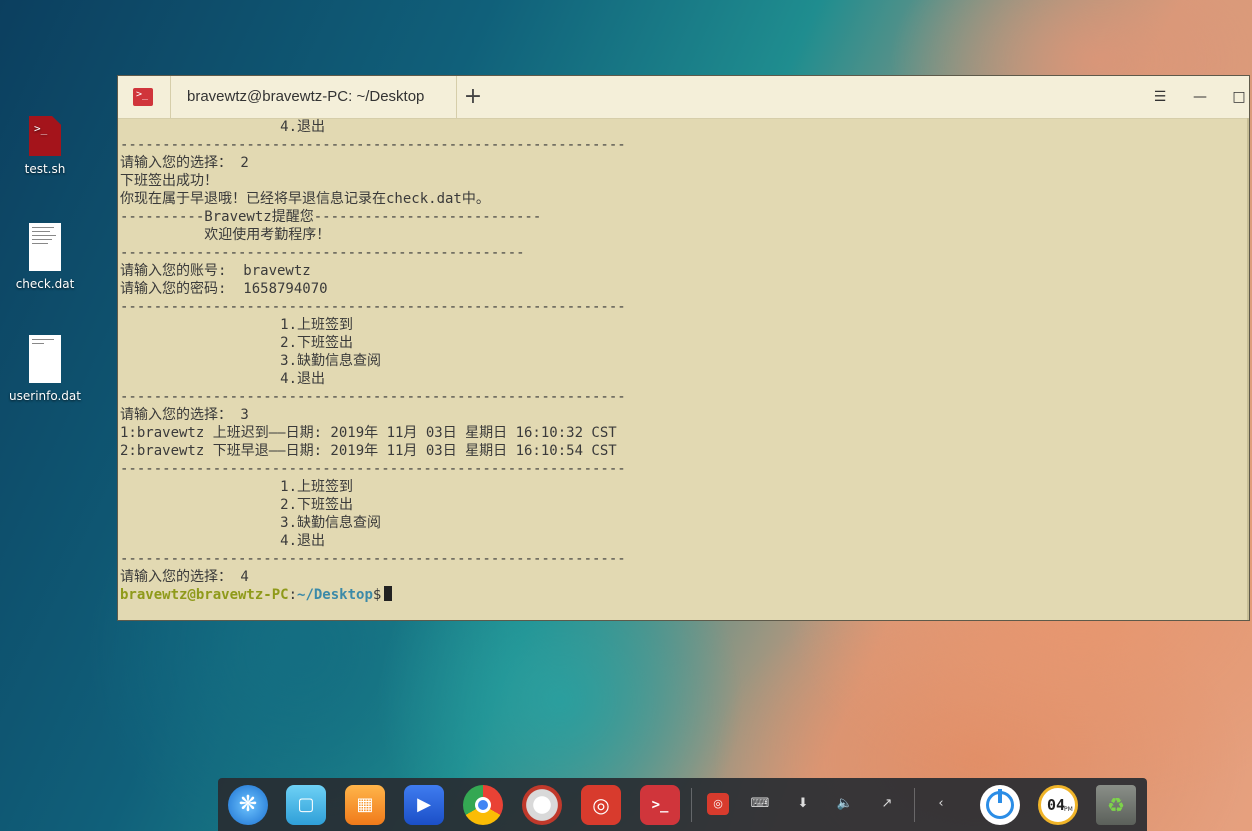  Describe the element at coordinates (660, 805) in the screenshot. I see `terminal-icon: >_` at that location.